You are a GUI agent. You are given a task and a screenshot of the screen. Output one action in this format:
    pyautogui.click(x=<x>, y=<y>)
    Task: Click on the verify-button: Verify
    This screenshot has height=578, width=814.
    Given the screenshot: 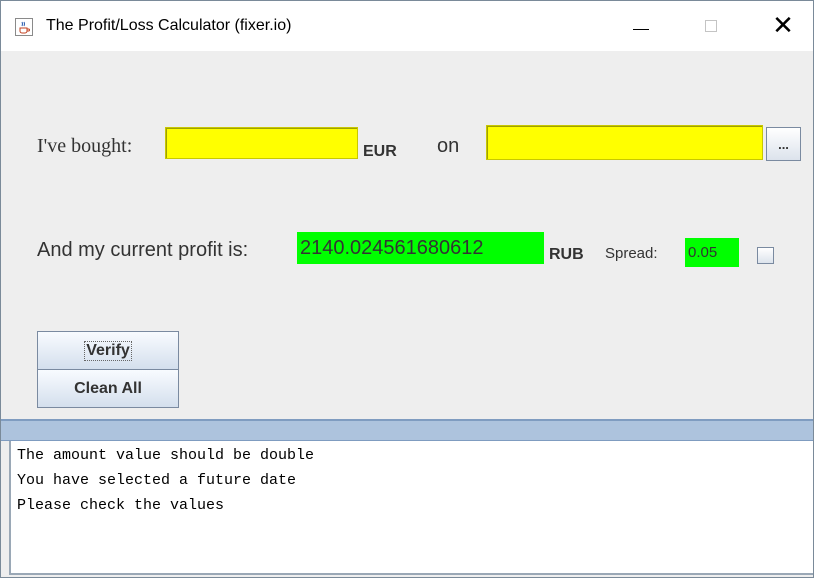 What is the action you would take?
    pyautogui.click(x=108, y=350)
    